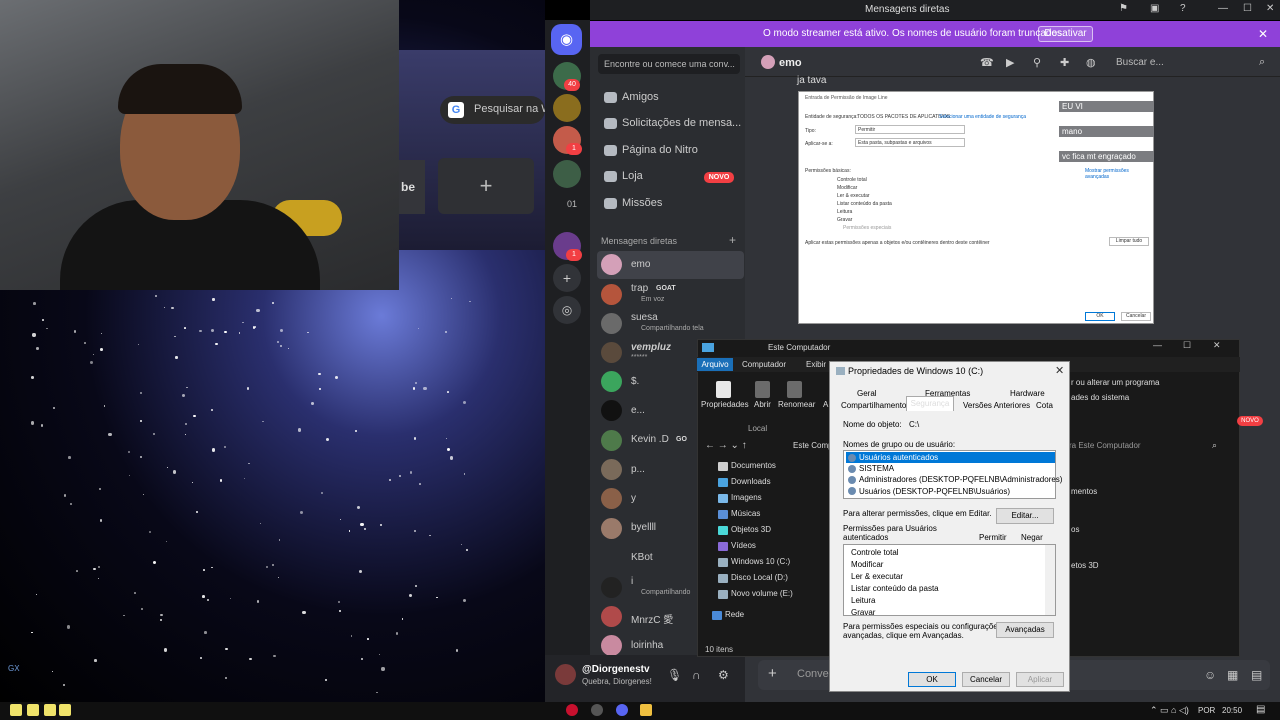  Describe the element at coordinates (1065, 34) in the screenshot. I see `disable-streamer-button: Desativar` at that location.